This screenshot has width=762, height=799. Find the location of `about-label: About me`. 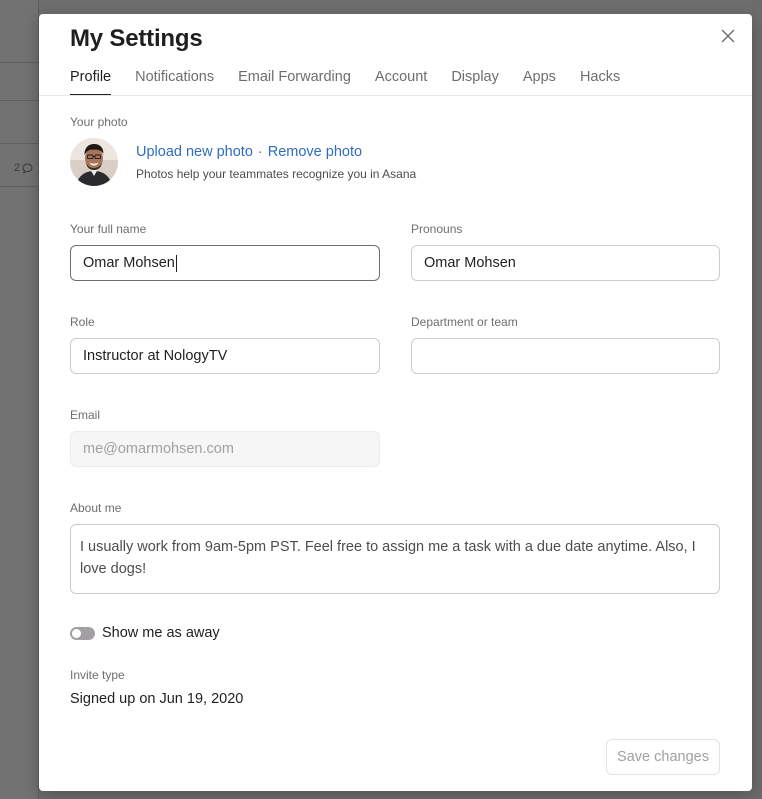

about-label: About me is located at coordinates (96, 508).